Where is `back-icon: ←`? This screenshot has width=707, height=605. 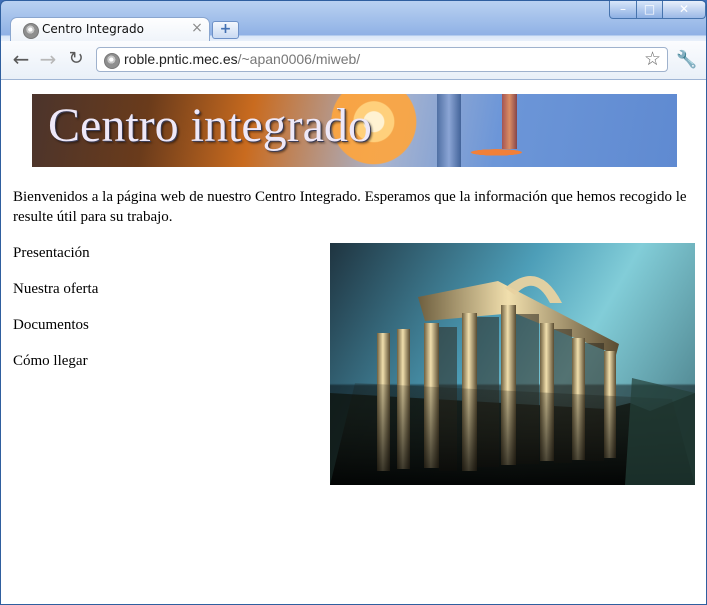
back-icon: ← is located at coordinates (21, 59).